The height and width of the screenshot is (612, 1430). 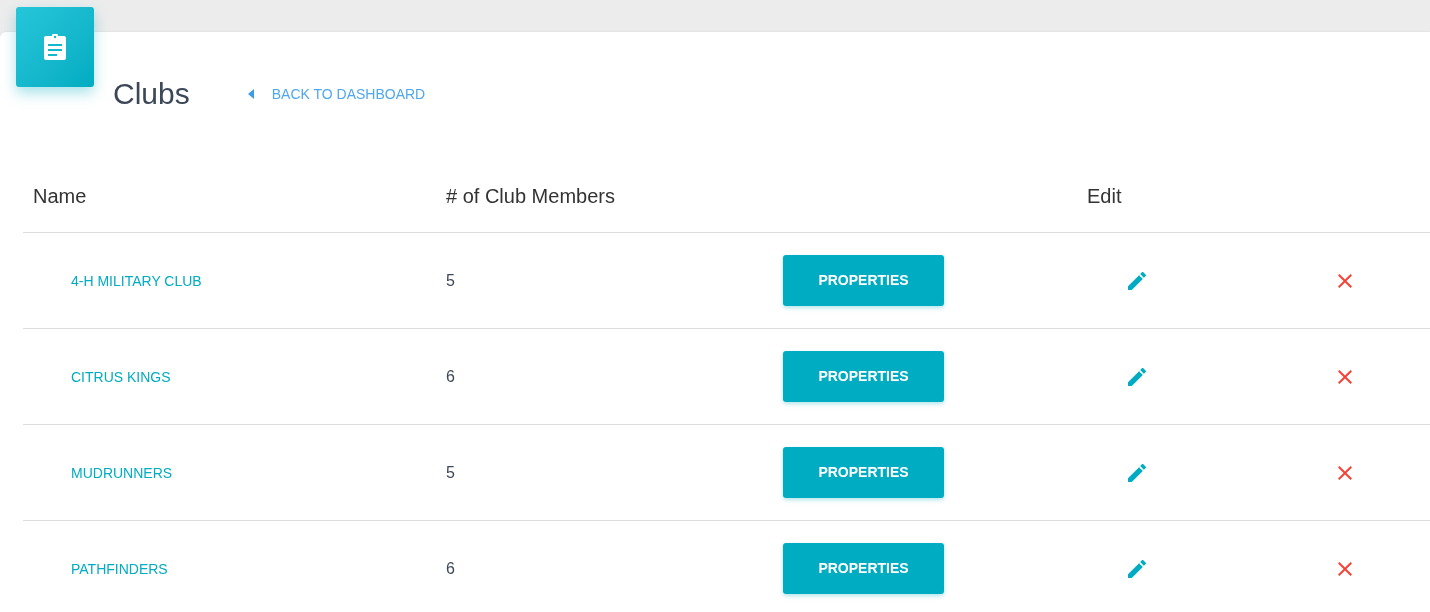 I want to click on column-header: # of Club Members, so click(x=530, y=196).